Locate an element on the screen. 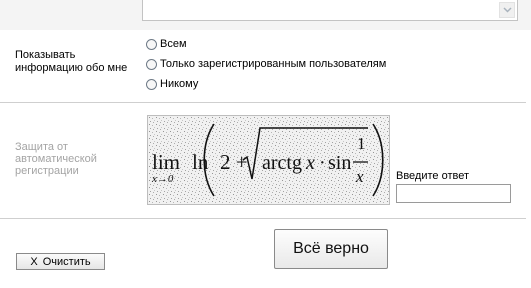 Image resolution: width=531 pixels, height=288 pixels. formula-x: x is located at coordinates (310, 163).